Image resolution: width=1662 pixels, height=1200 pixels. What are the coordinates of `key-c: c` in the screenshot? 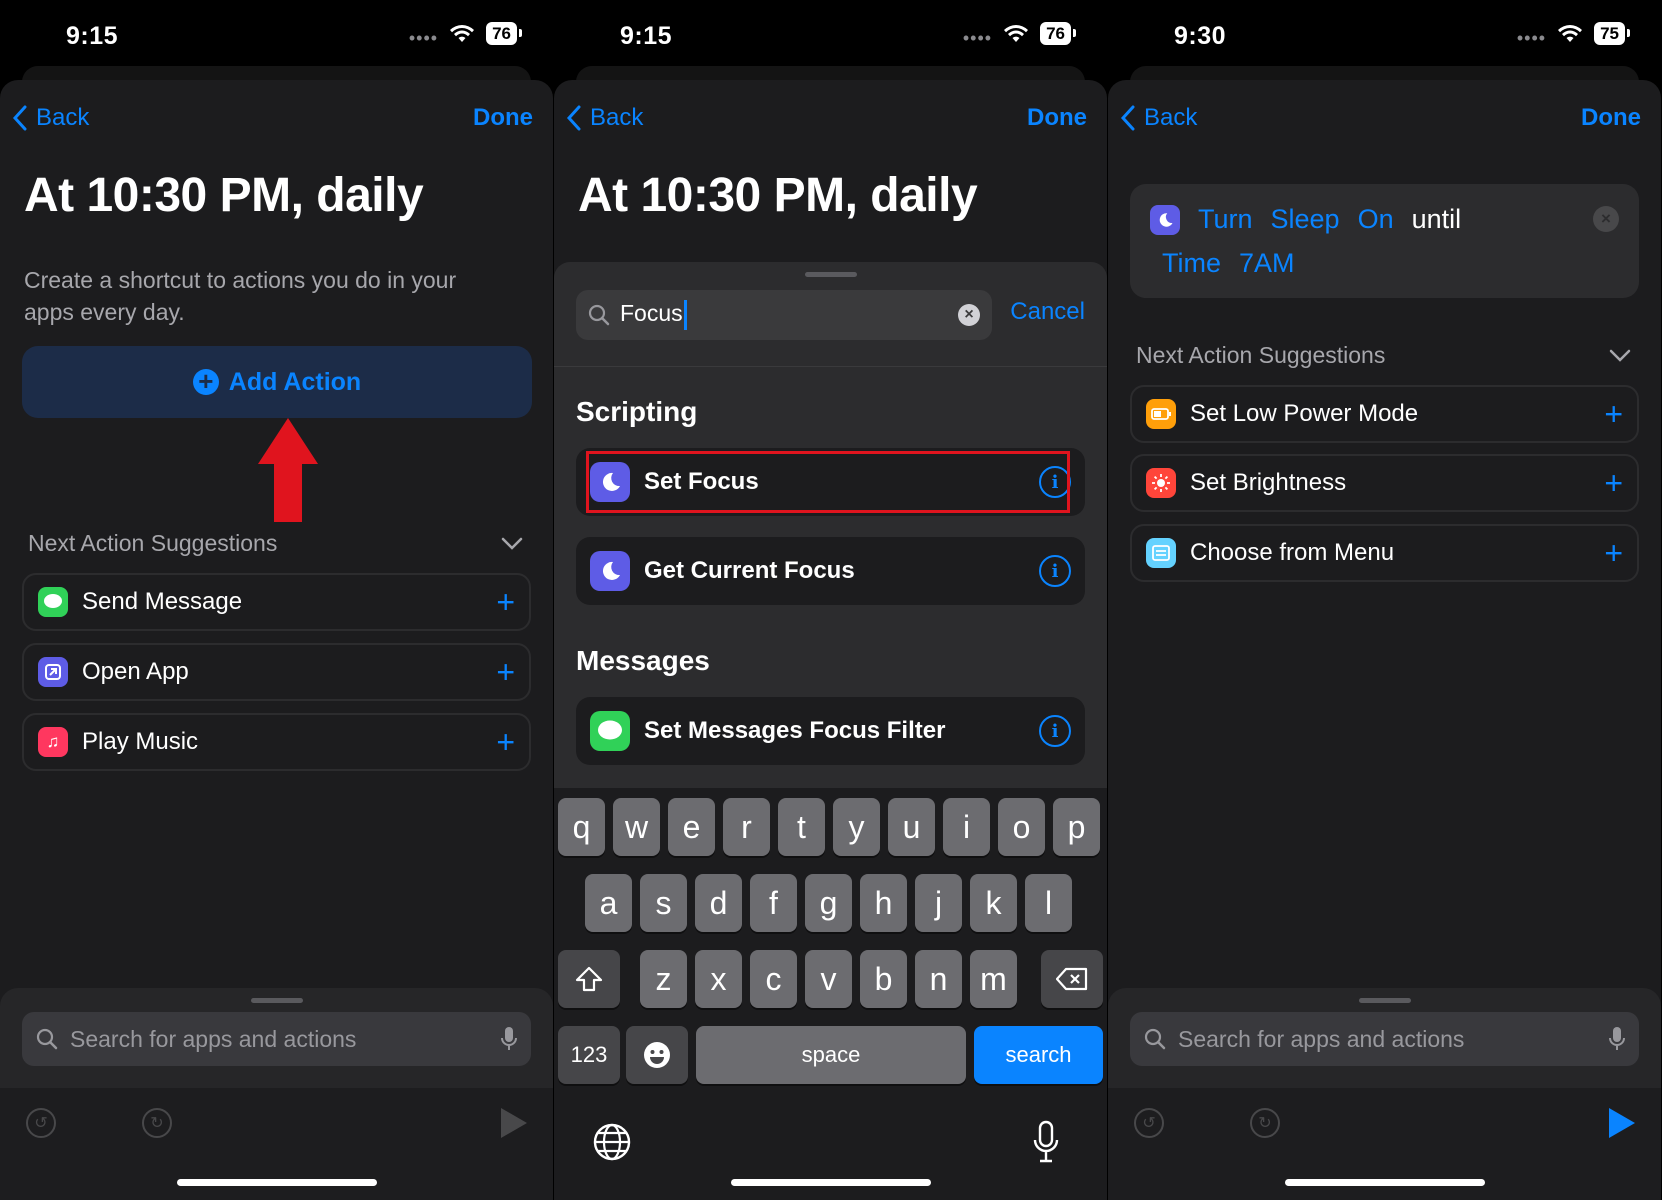 It's located at (773, 979).